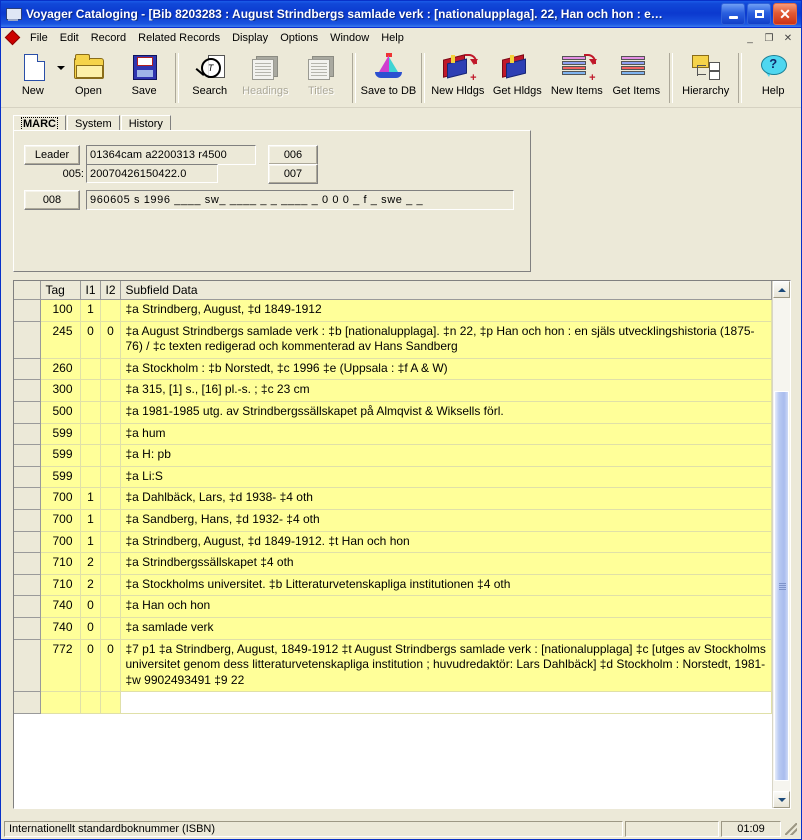 This screenshot has height=840, width=802. Describe the element at coordinates (171, 155) in the screenshot. I see `leader-value-field: 01364cam a2200313 r4500` at that location.